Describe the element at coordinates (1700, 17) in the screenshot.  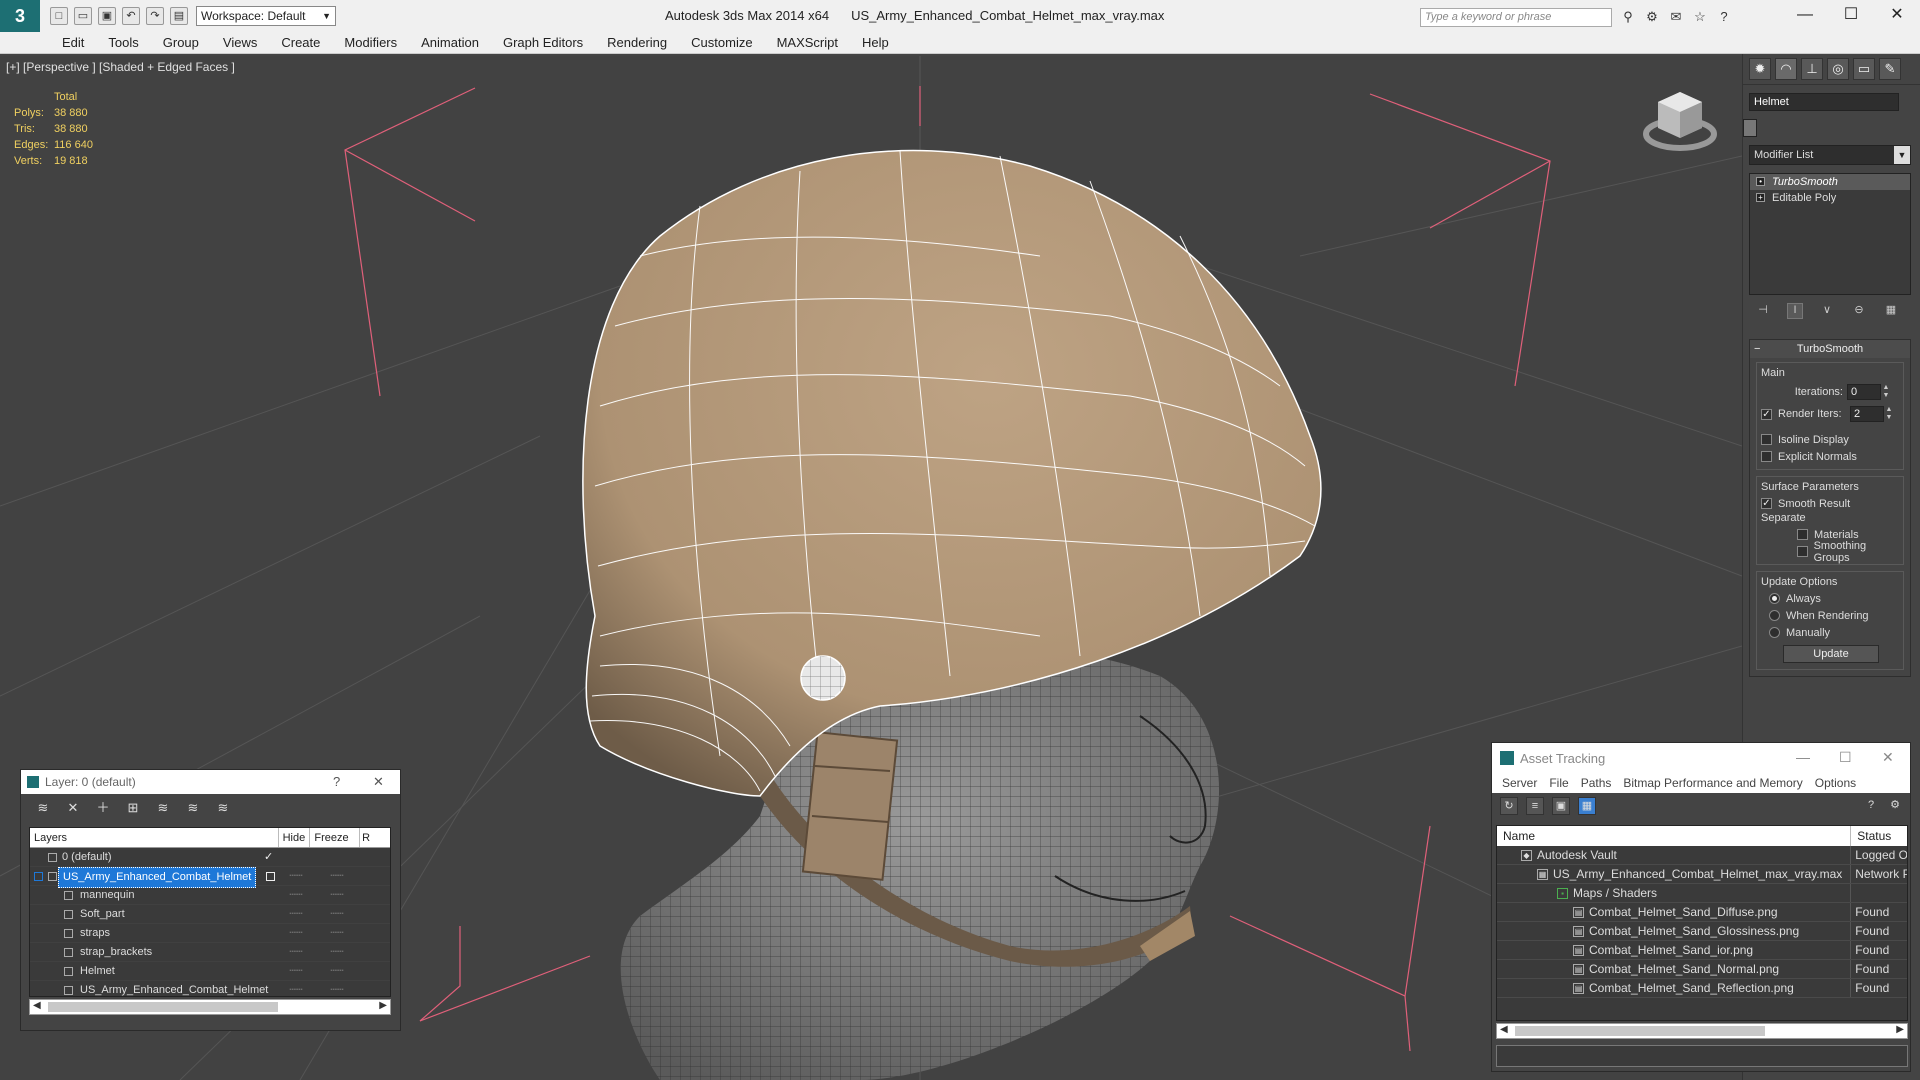
I see `favorites-icon: ☆` at that location.